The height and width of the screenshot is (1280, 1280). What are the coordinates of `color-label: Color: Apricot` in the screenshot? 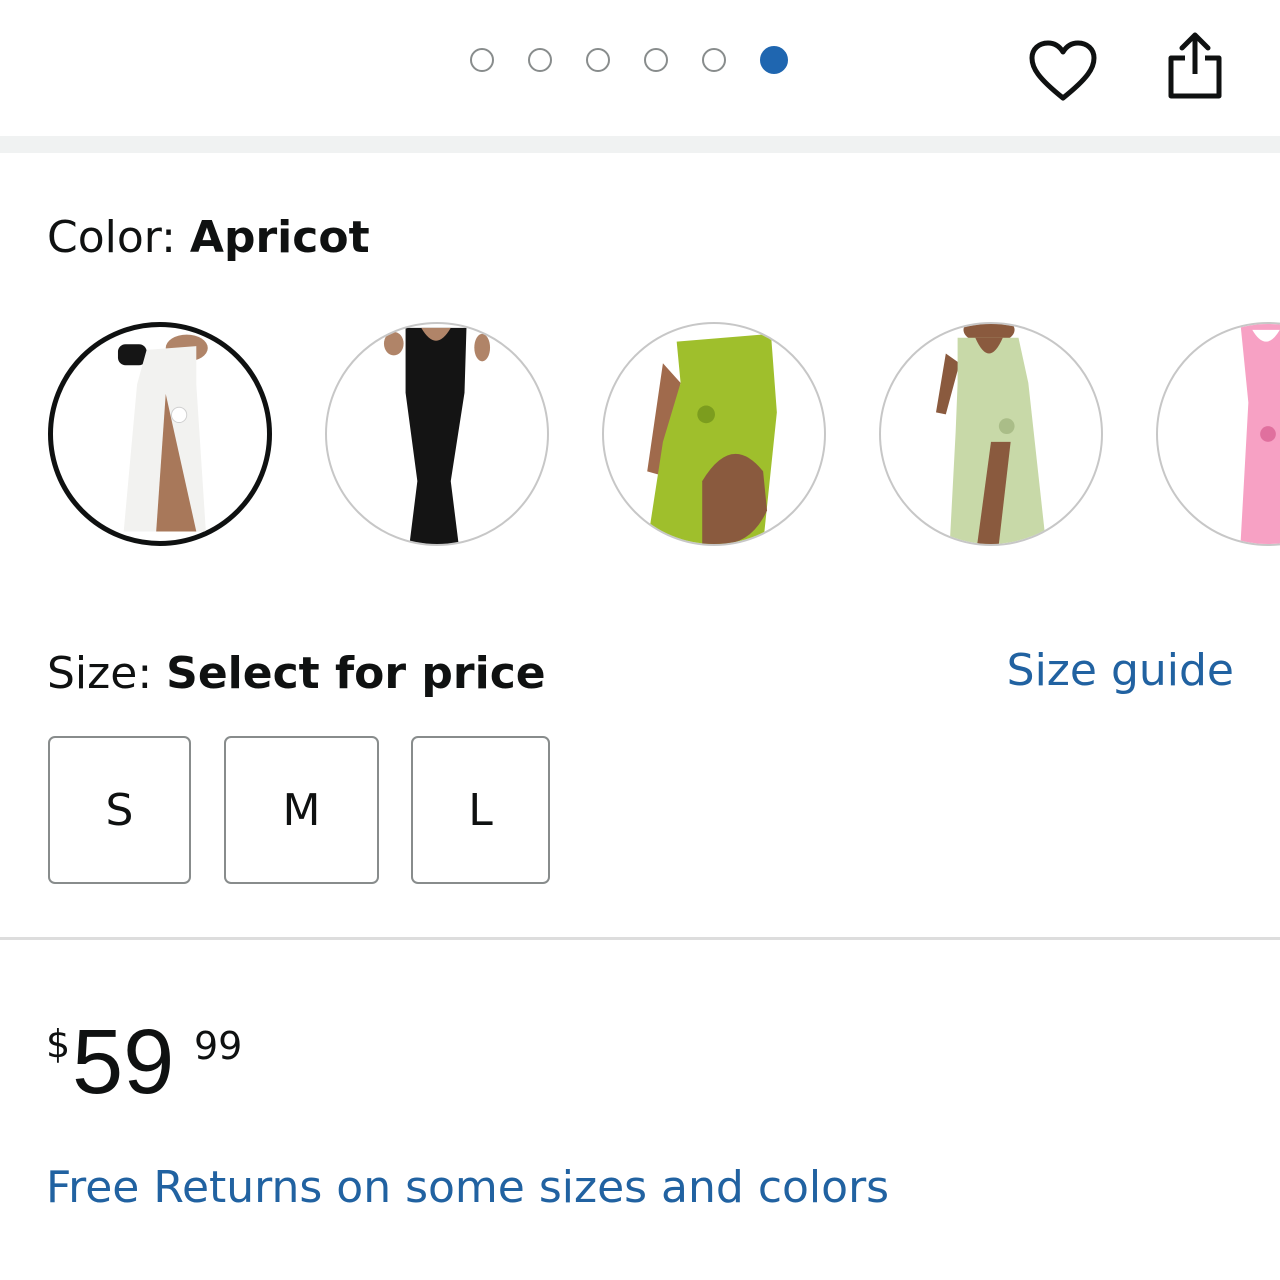 It's located at (208, 238).